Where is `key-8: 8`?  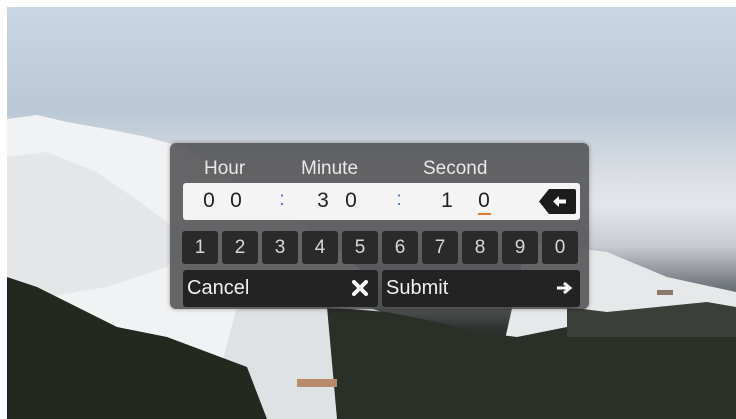
key-8: 8 is located at coordinates (480, 247).